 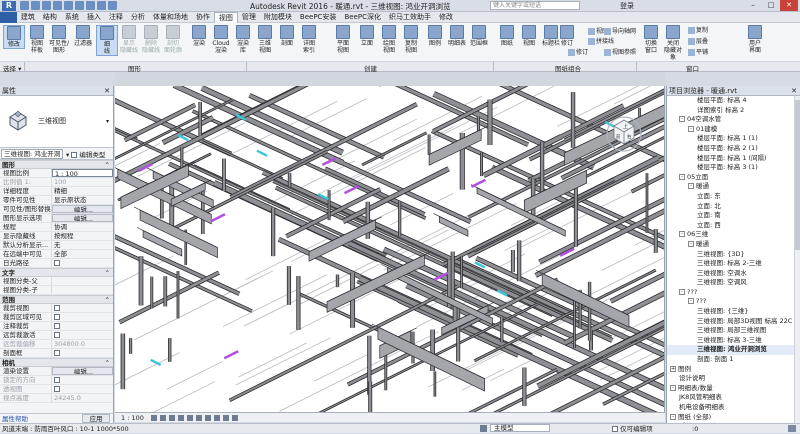 I want to click on tree-node: 立面: 南, so click(x=733, y=216).